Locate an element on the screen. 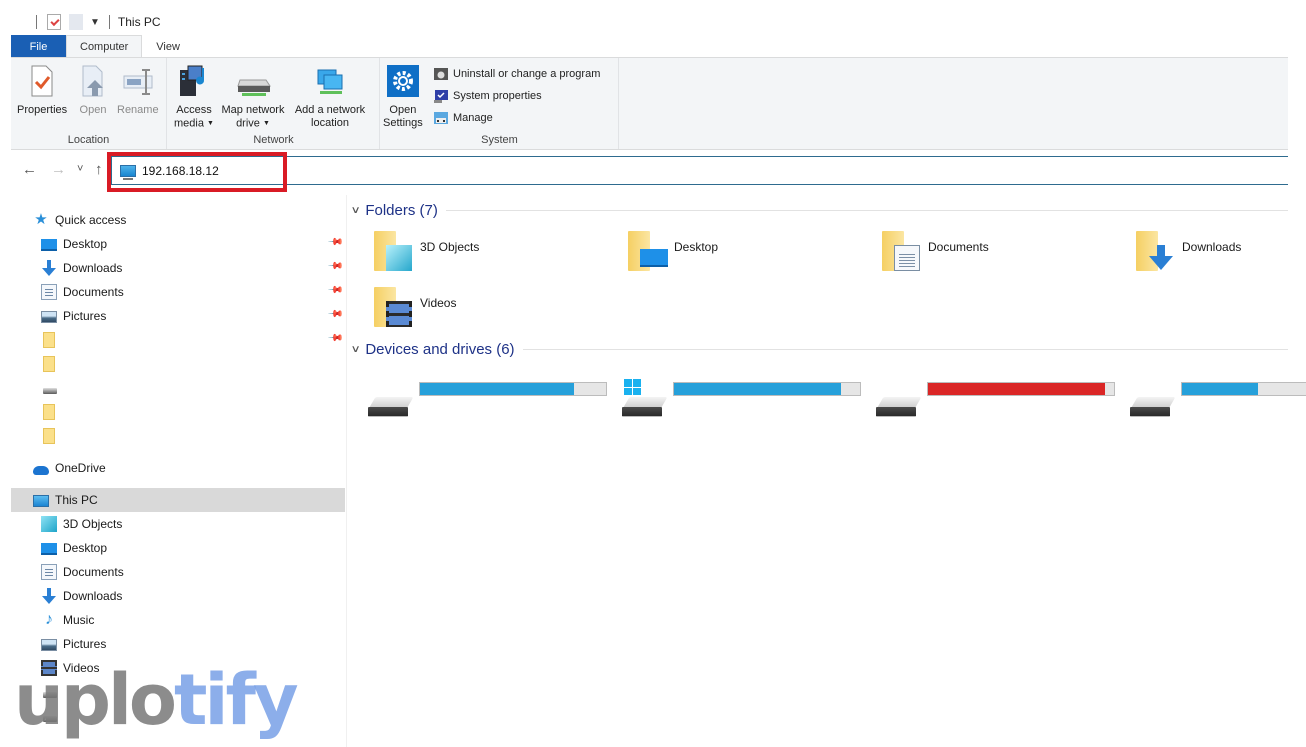  sidebar-item-music: ♪ Music is located at coordinates (178, 620).